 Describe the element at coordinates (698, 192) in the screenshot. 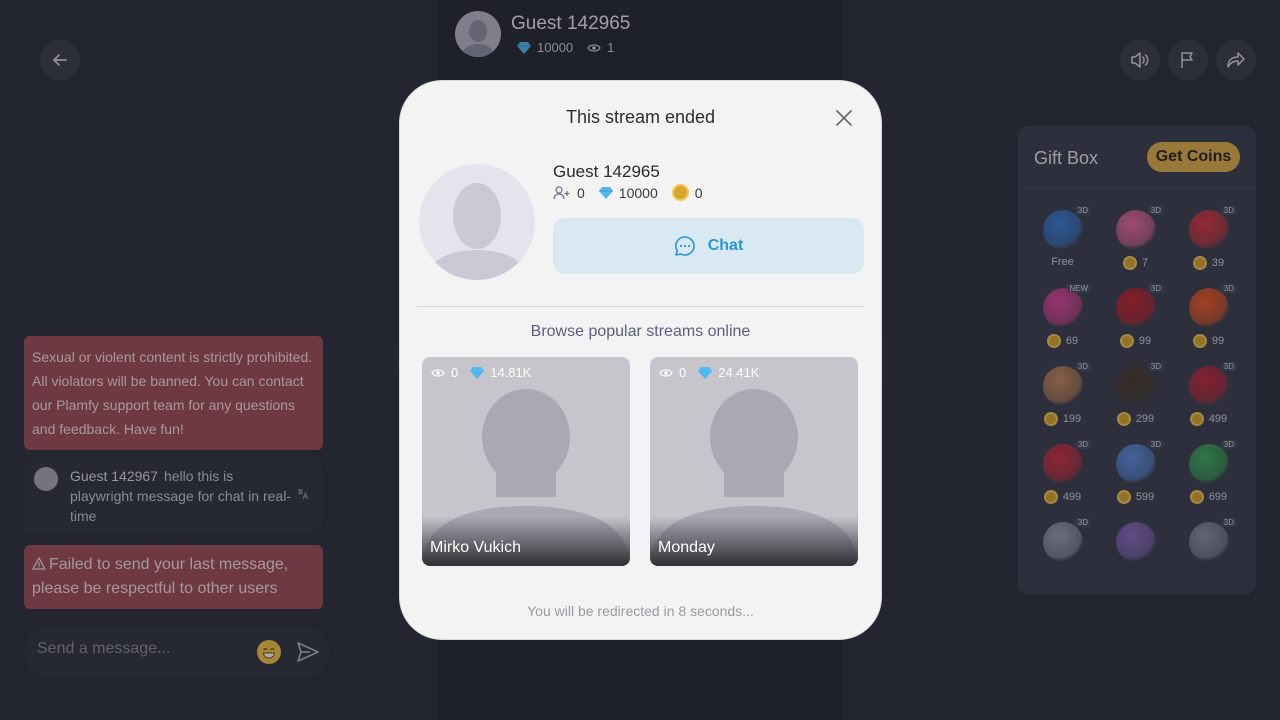

I see `user-coins: 0` at that location.